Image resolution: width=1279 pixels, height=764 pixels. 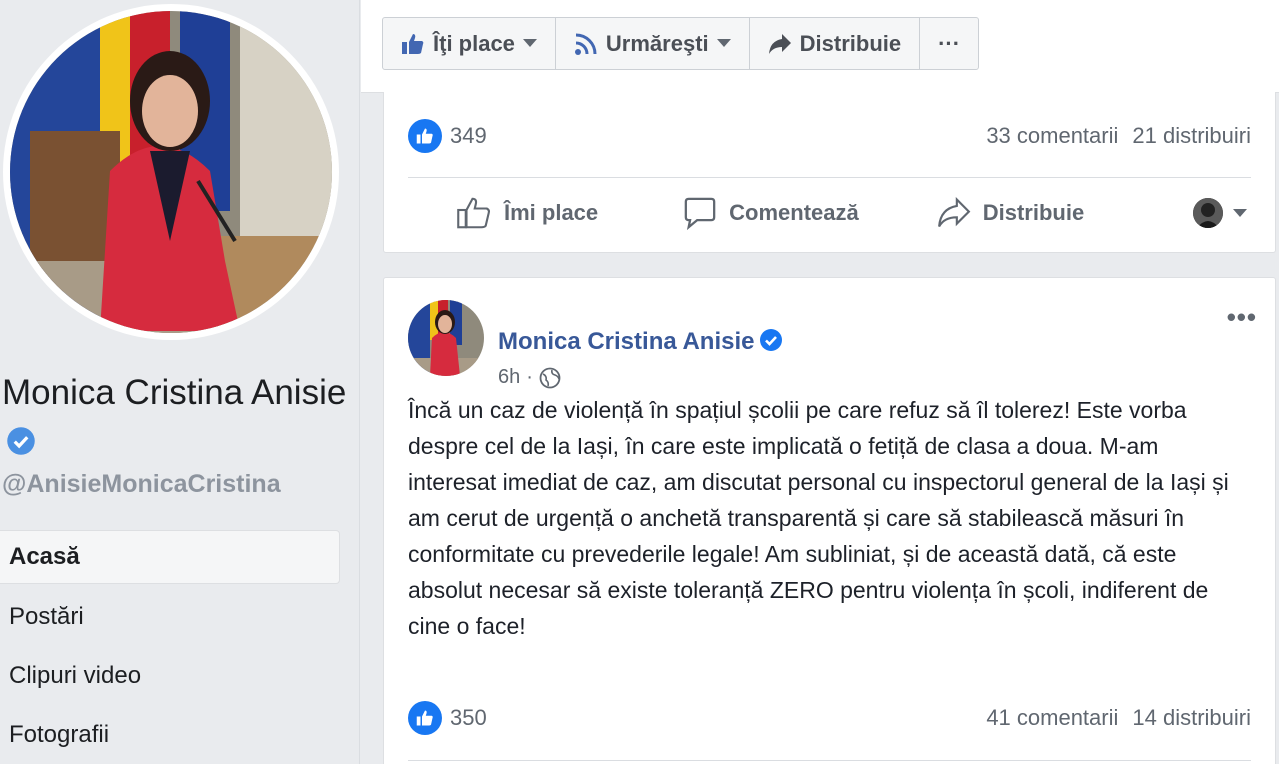 I want to click on comment-as-selector, so click(x=1220, y=213).